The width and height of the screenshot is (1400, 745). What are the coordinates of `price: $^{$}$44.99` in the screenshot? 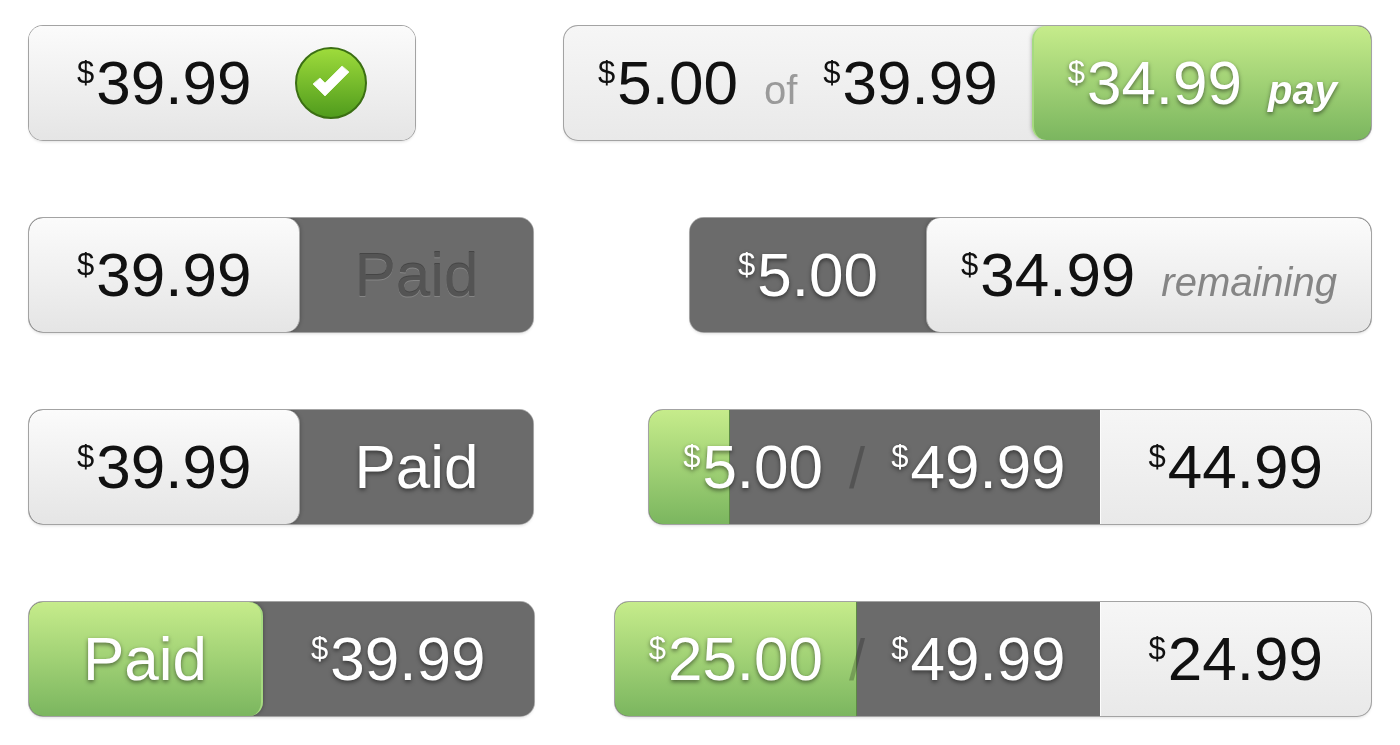 It's located at (1235, 467).